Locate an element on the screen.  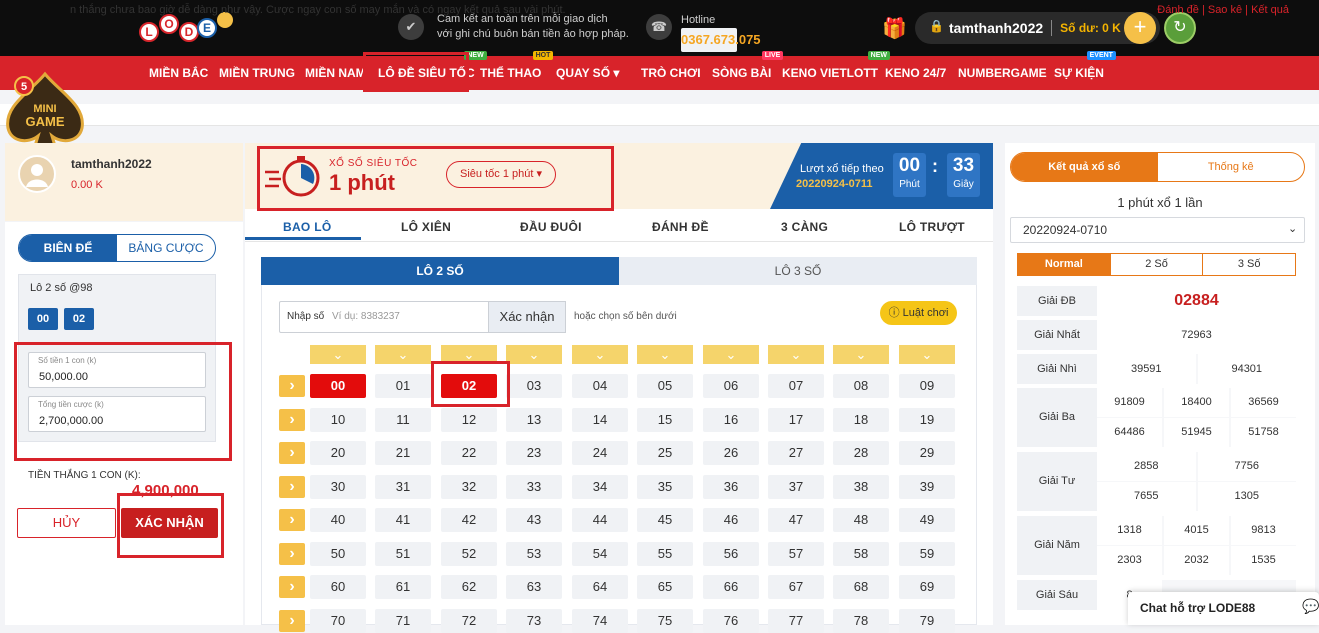
number-cell: 27 is located at coordinates (796, 453).